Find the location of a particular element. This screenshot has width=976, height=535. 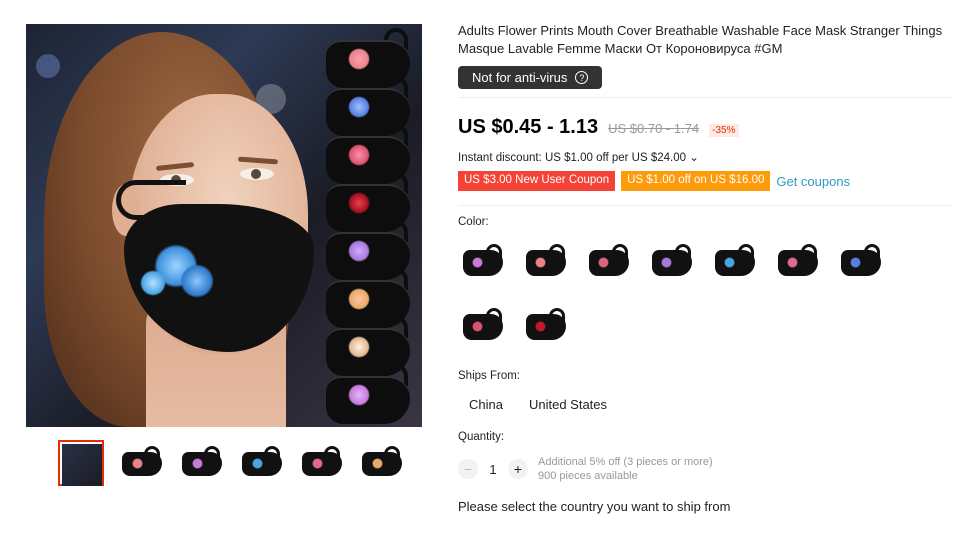

original-price: US $0.70 - 1.74 is located at coordinates (654, 128).